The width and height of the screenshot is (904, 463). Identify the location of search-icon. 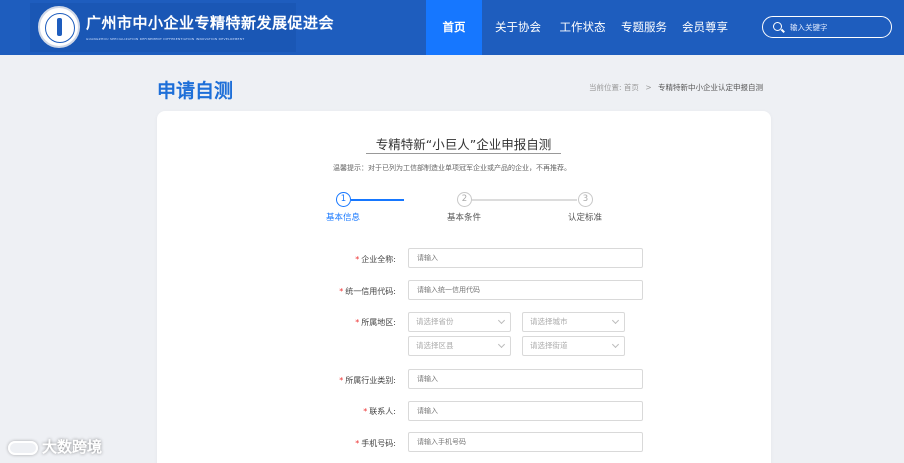
(777, 26).